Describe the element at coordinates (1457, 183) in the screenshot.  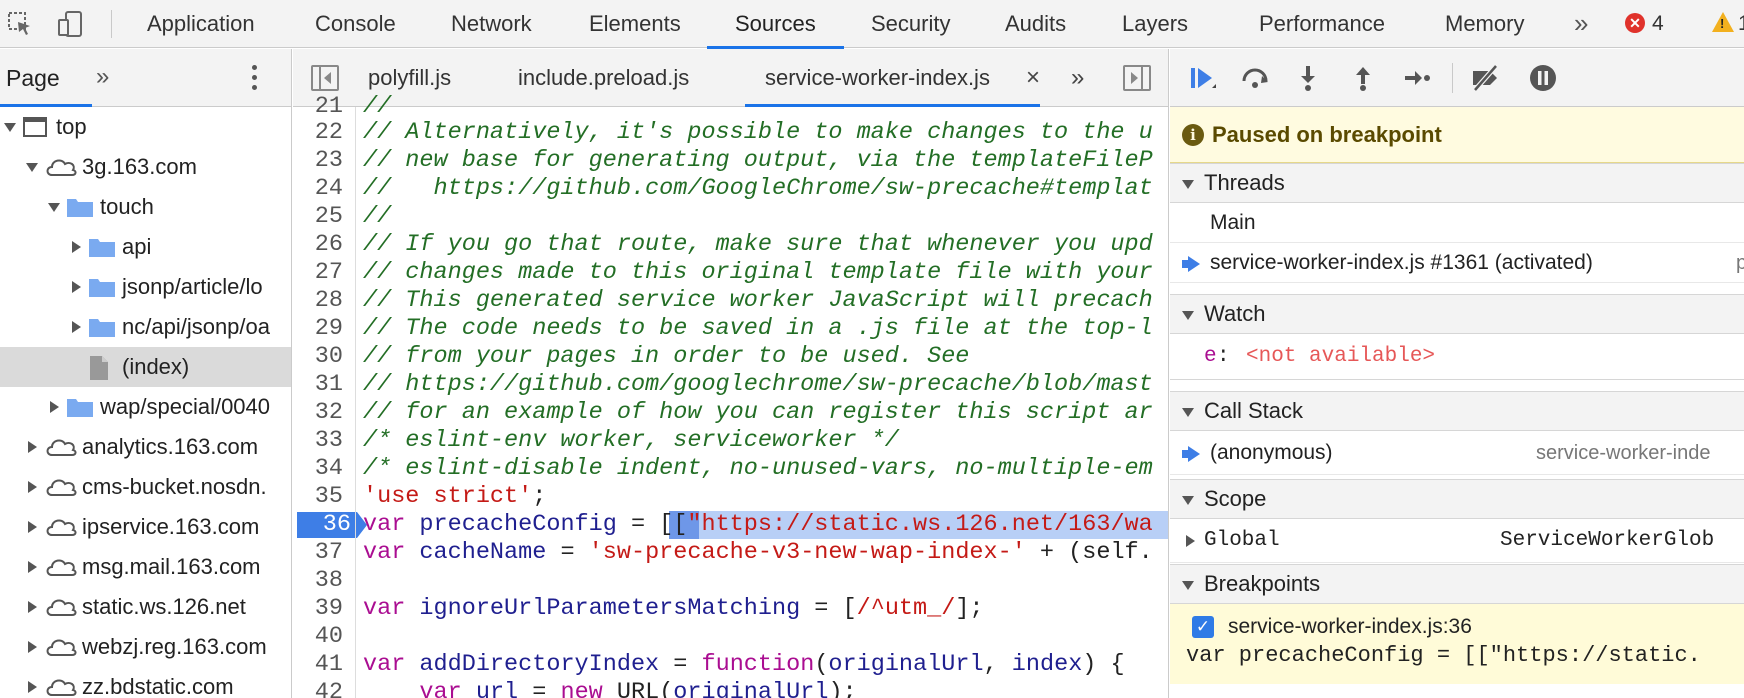
I see `threads-section-header: Threads` at that location.